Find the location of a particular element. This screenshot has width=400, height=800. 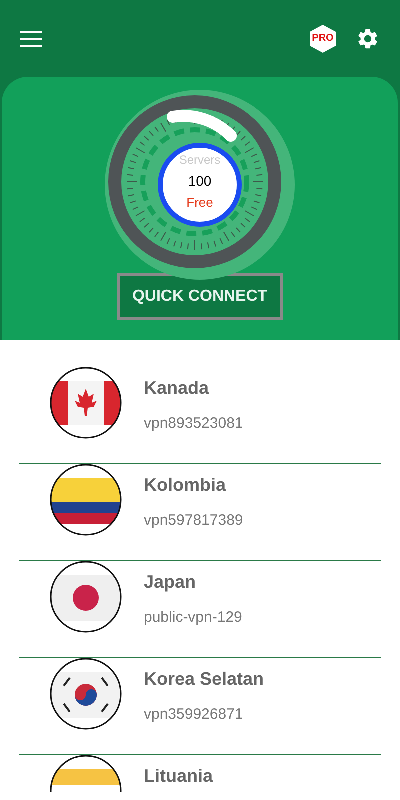

quick-connect-button: QUICK CONNECT is located at coordinates (200, 296).